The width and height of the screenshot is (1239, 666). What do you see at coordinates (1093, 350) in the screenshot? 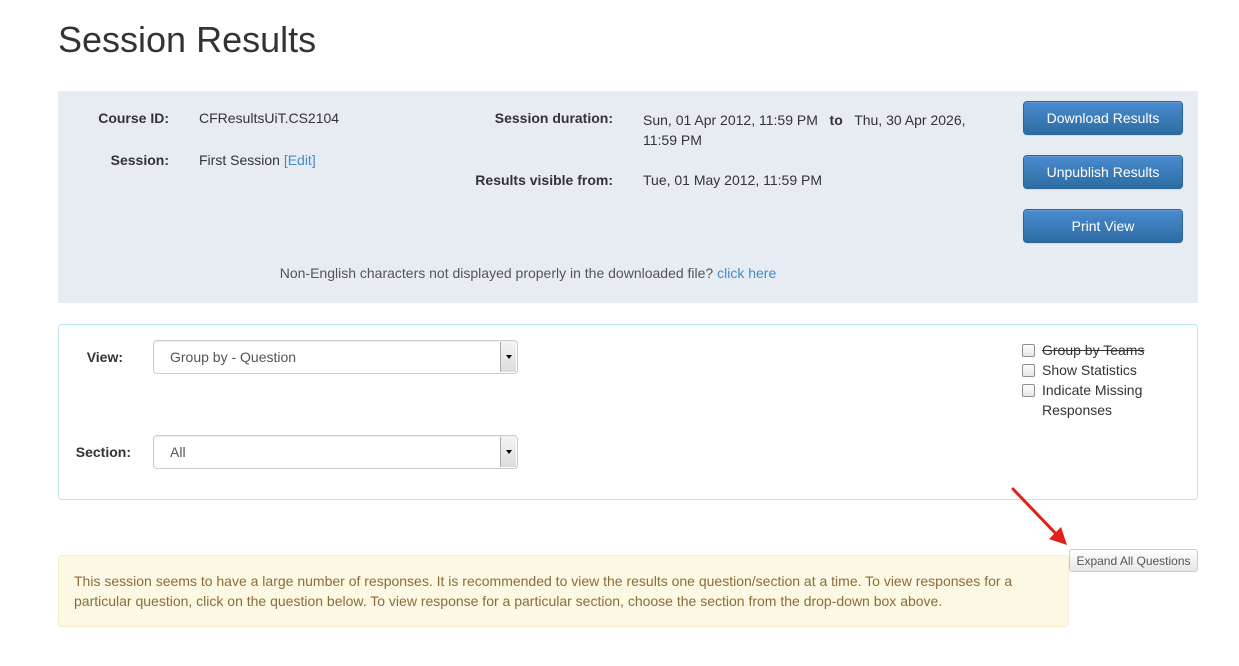
I see `group-by-teams-label: Group by Teams` at bounding box center [1093, 350].